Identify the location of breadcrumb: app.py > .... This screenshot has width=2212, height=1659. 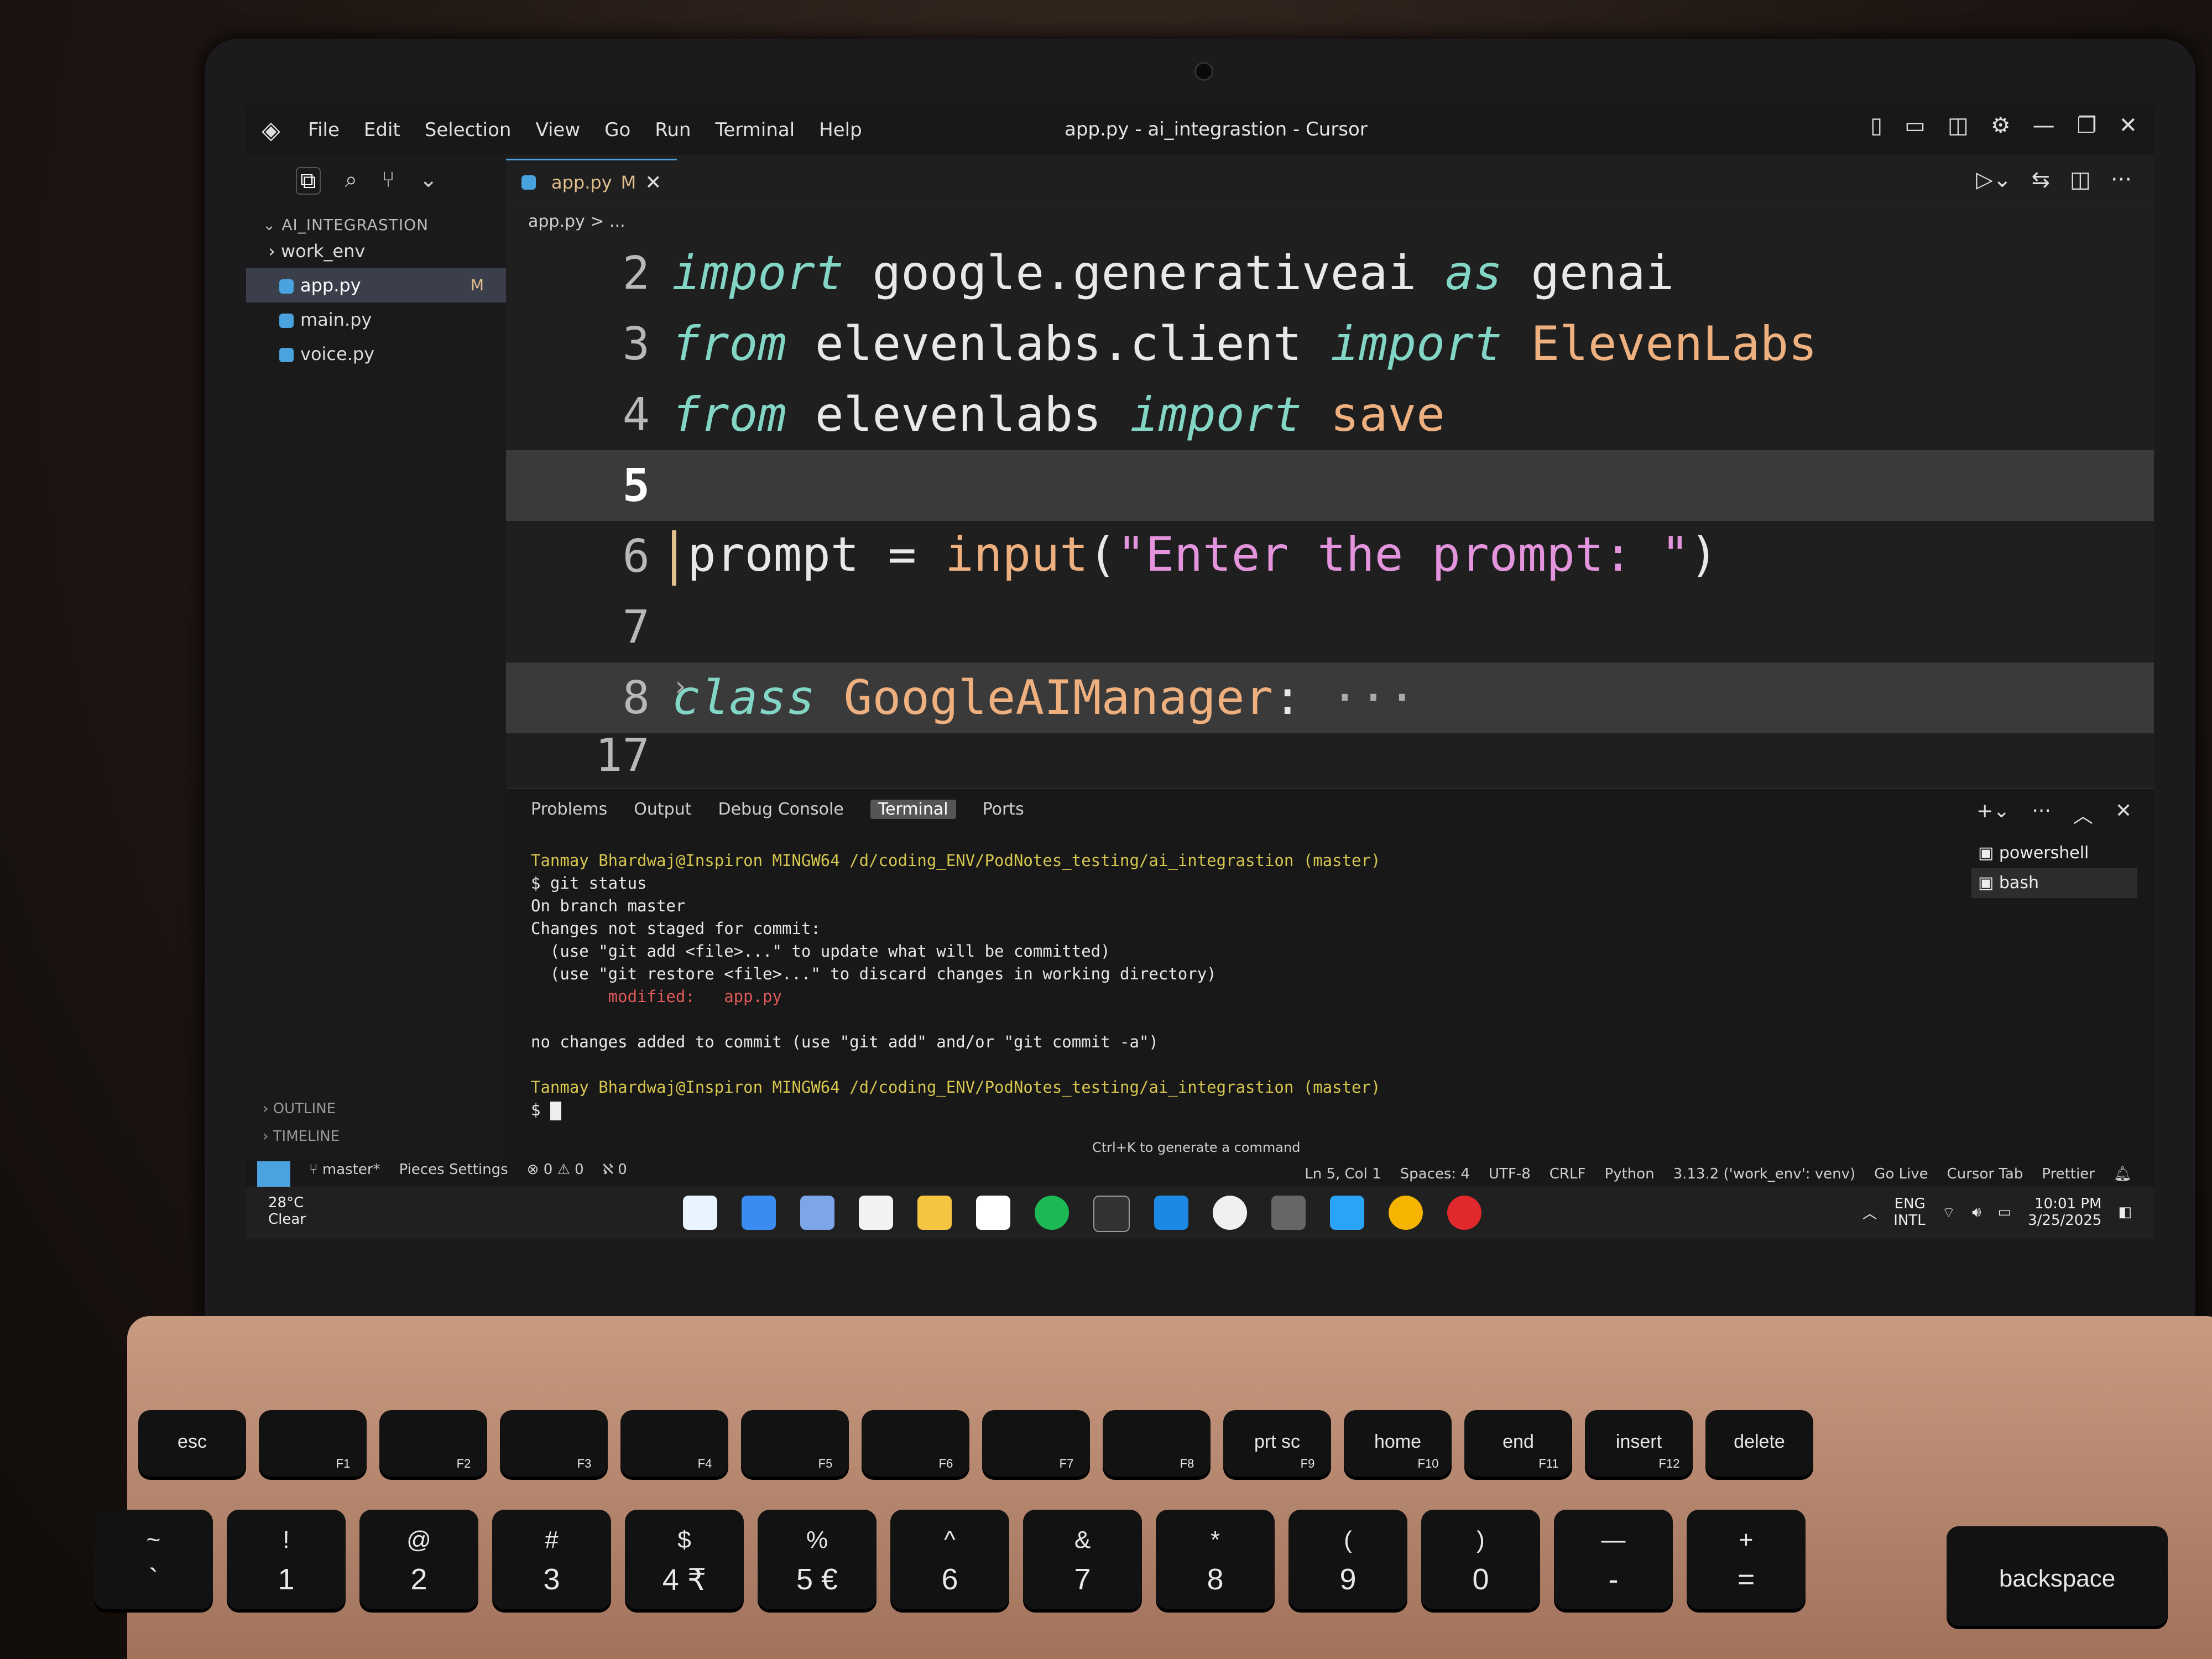
(1330, 222).